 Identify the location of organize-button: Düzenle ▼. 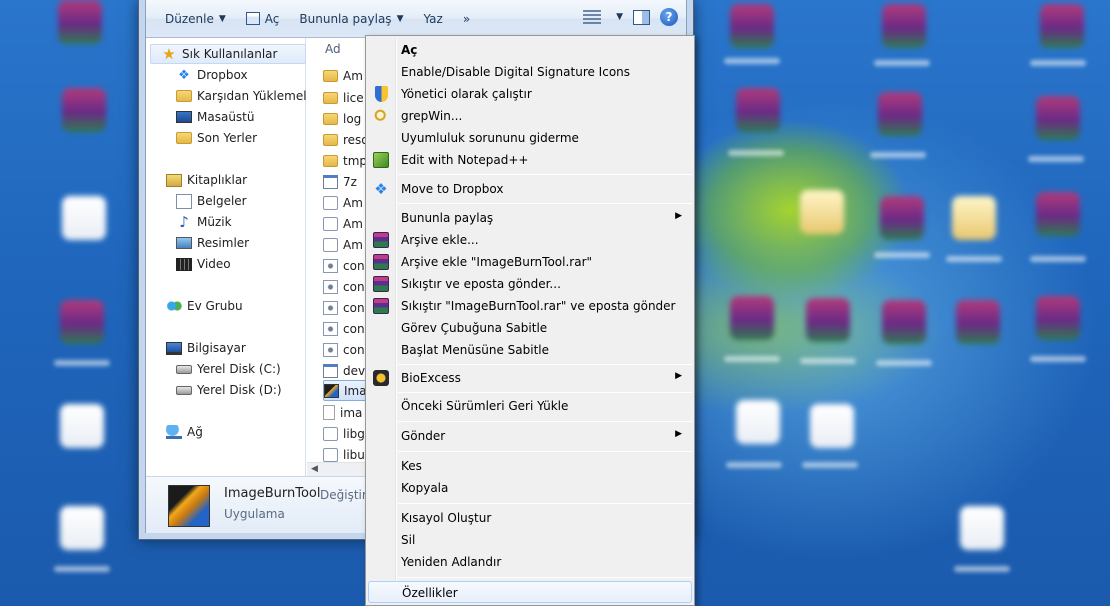
(195, 19).